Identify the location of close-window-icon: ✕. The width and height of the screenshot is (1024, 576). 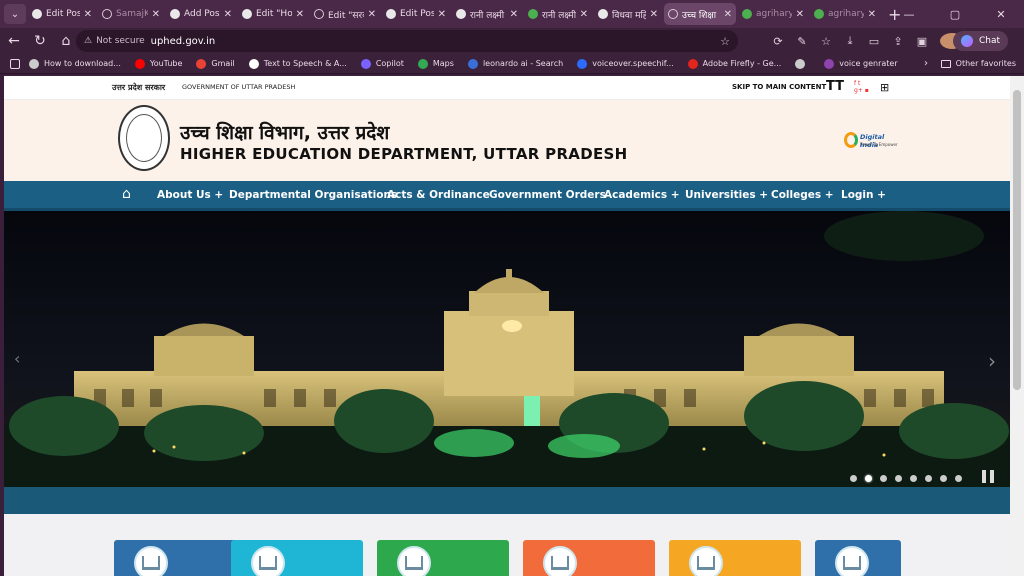
(1001, 14).